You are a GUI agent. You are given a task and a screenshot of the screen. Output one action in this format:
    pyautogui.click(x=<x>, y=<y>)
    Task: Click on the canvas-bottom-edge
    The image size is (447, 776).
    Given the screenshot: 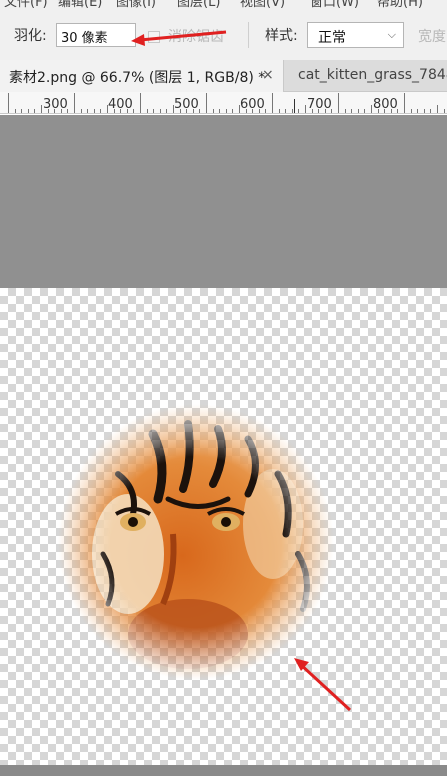 What is the action you would take?
    pyautogui.click(x=223, y=770)
    